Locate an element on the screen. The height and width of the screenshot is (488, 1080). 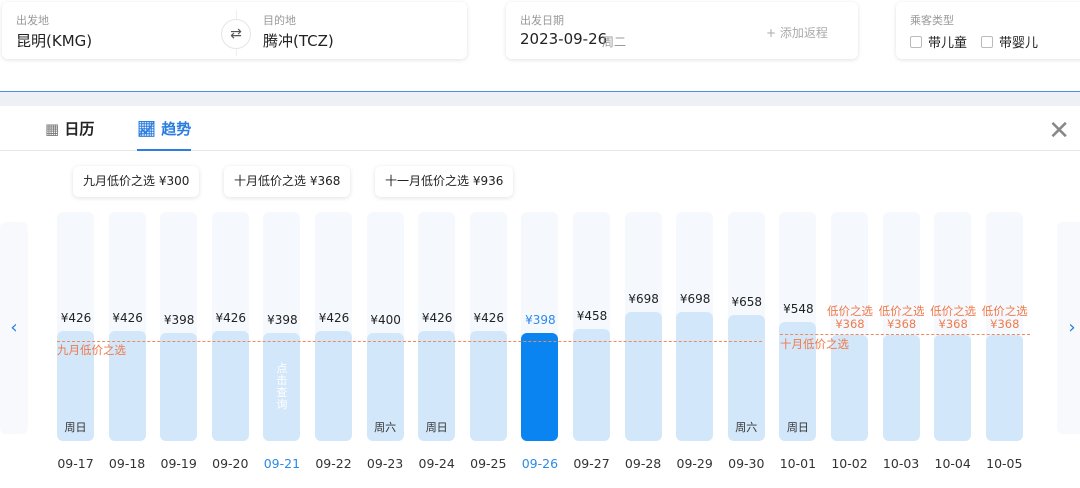
oct-low-line-label: 十月低价之选 is located at coordinates (814, 344).